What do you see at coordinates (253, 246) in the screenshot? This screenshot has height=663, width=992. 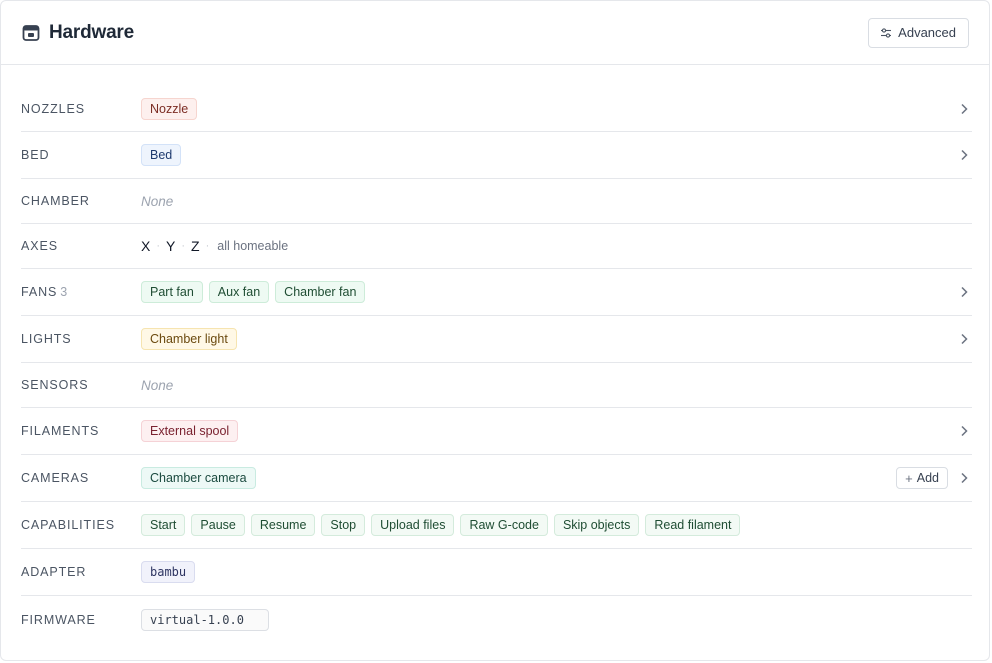 I see `axes-note: all homeable` at bounding box center [253, 246].